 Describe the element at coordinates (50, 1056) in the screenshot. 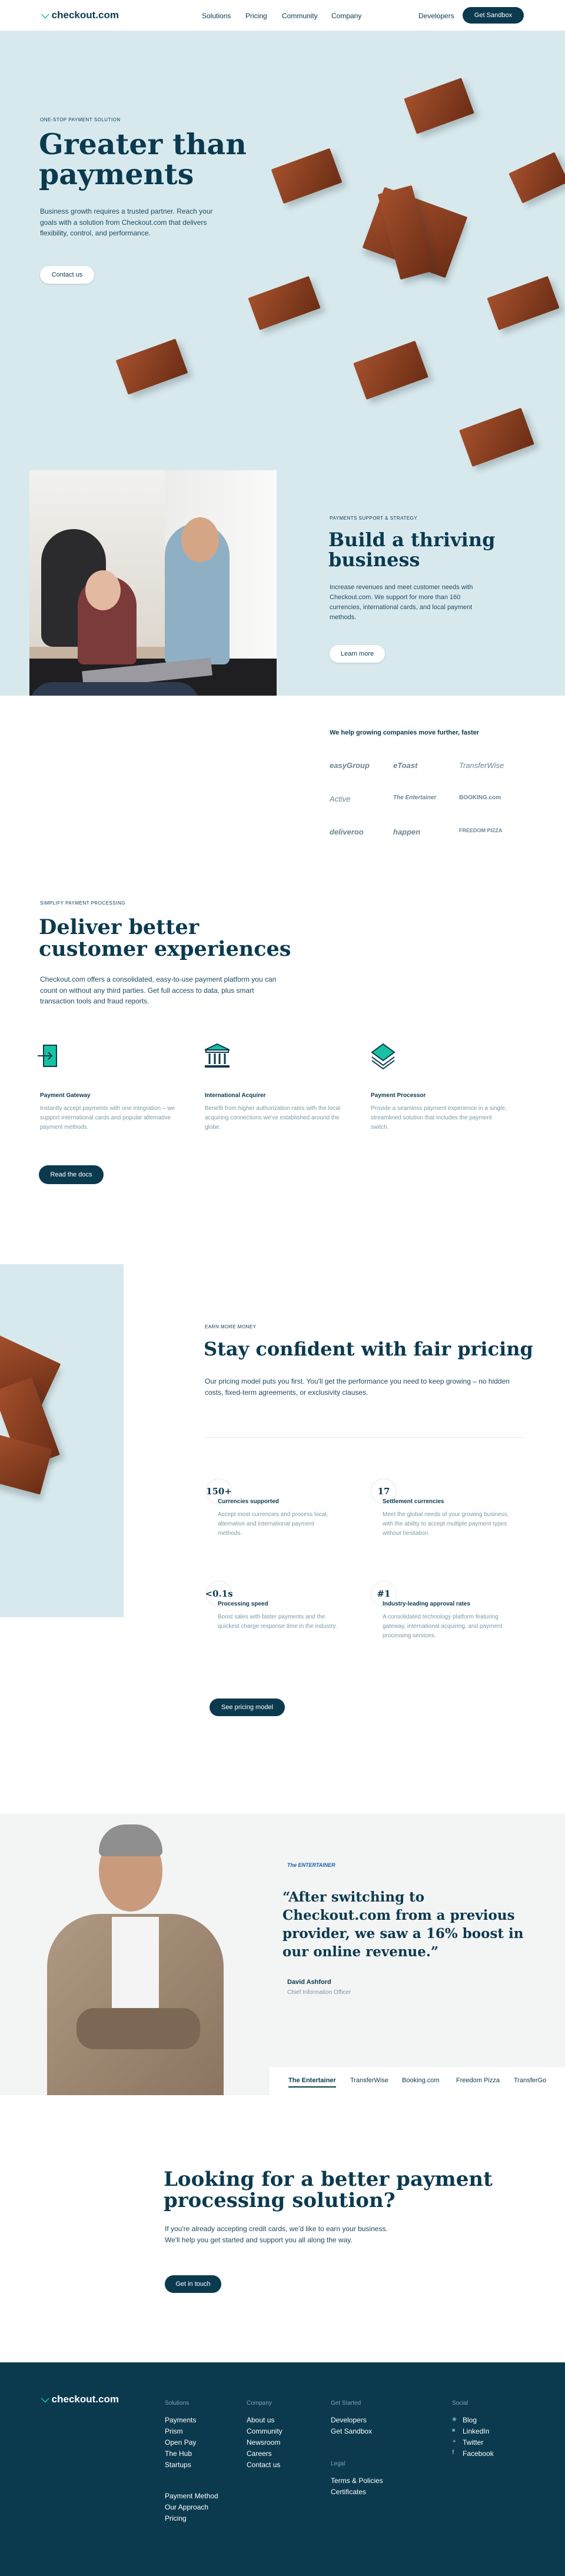

I see `payment-gateway-icon` at that location.